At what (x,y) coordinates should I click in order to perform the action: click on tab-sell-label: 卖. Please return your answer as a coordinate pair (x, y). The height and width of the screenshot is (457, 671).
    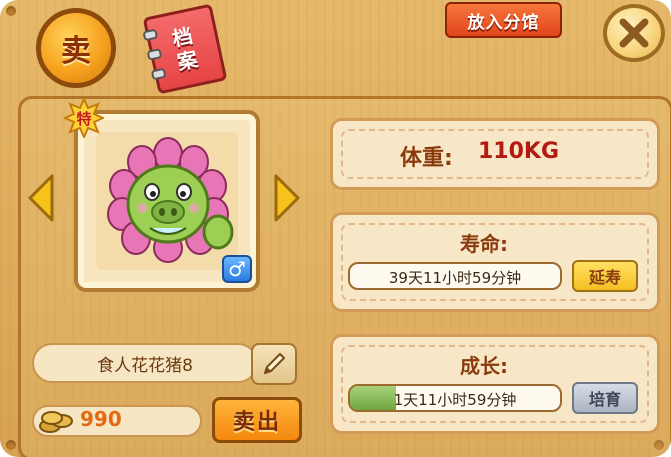
    Looking at the image, I should click on (76, 51).